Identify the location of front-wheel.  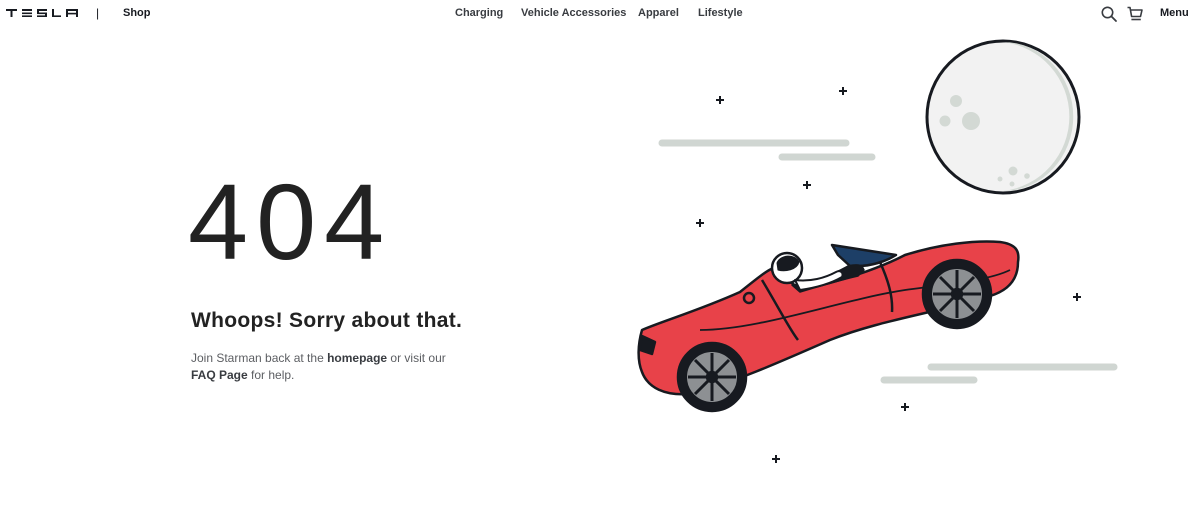
(712, 377).